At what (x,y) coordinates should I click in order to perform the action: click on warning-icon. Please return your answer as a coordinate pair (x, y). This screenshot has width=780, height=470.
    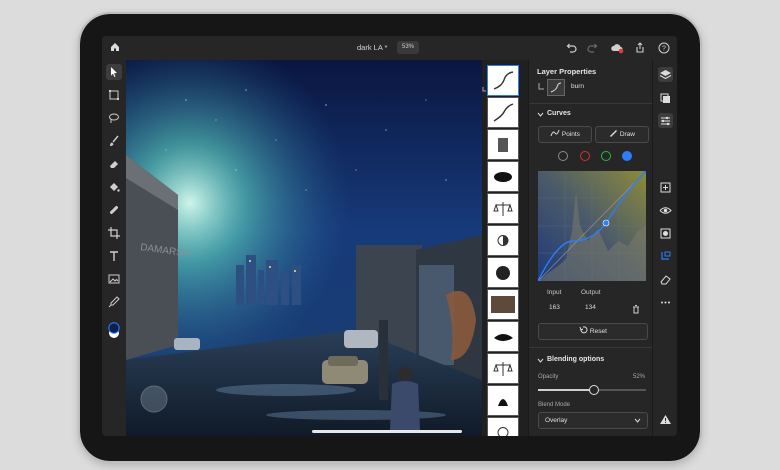
    Looking at the image, I should click on (665, 419).